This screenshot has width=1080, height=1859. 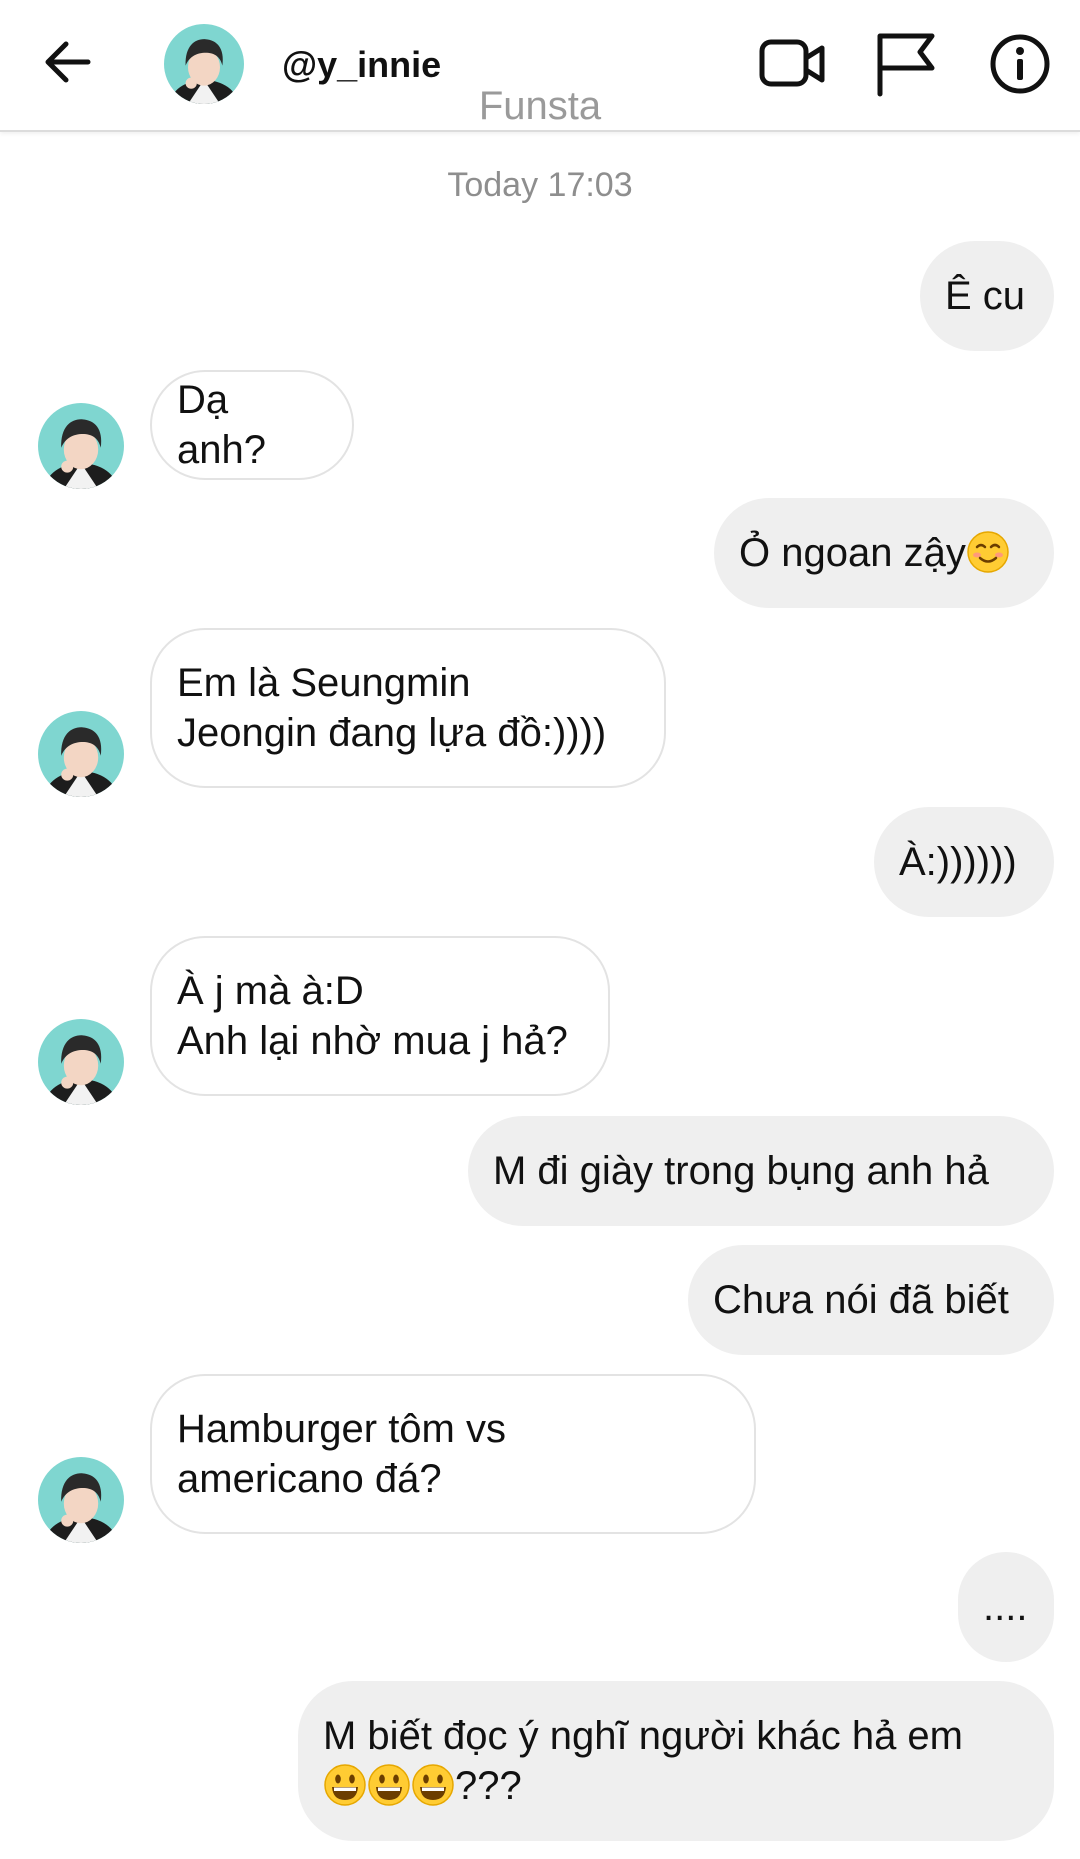 I want to click on message-bubble-sent: À:)))))), so click(x=964, y=862).